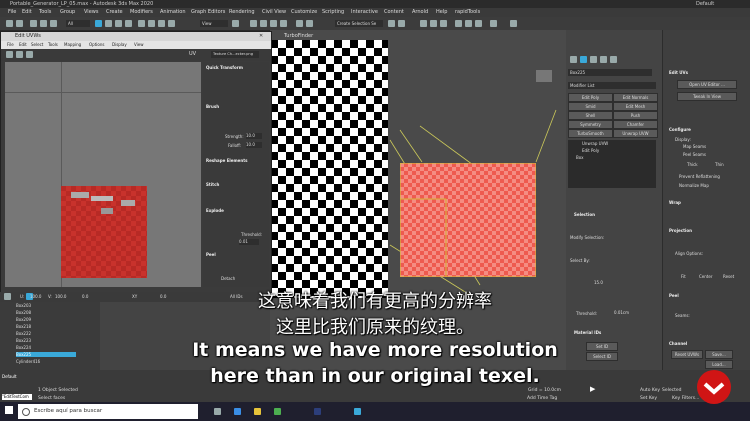  I want to click on thick-radio: Thick, so click(692, 164).